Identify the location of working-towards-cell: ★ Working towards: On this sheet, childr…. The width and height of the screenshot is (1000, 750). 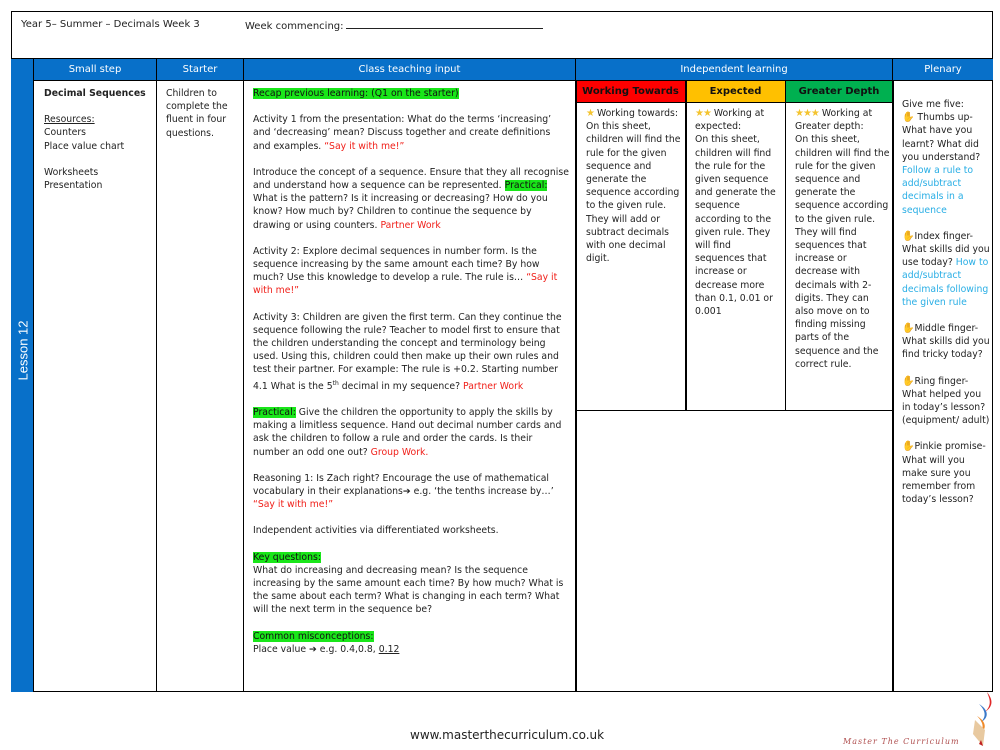
(633, 186).